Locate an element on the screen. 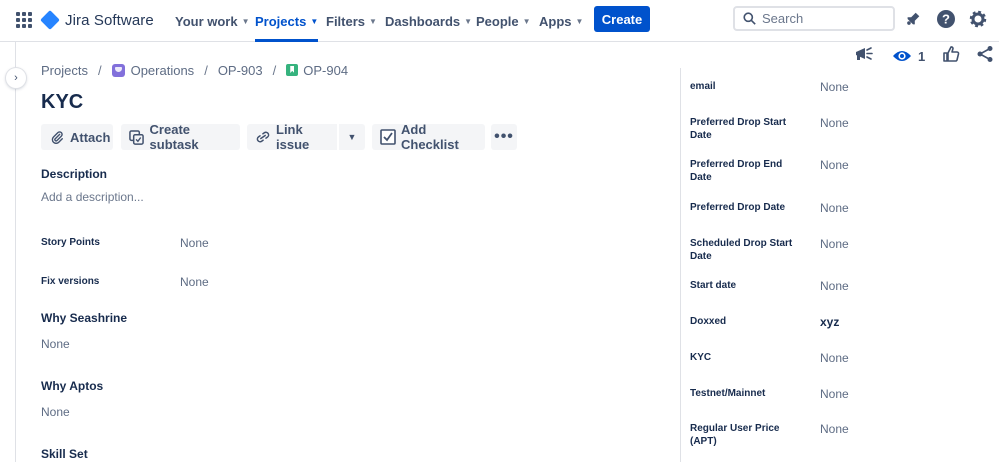  eye-icon is located at coordinates (902, 56).